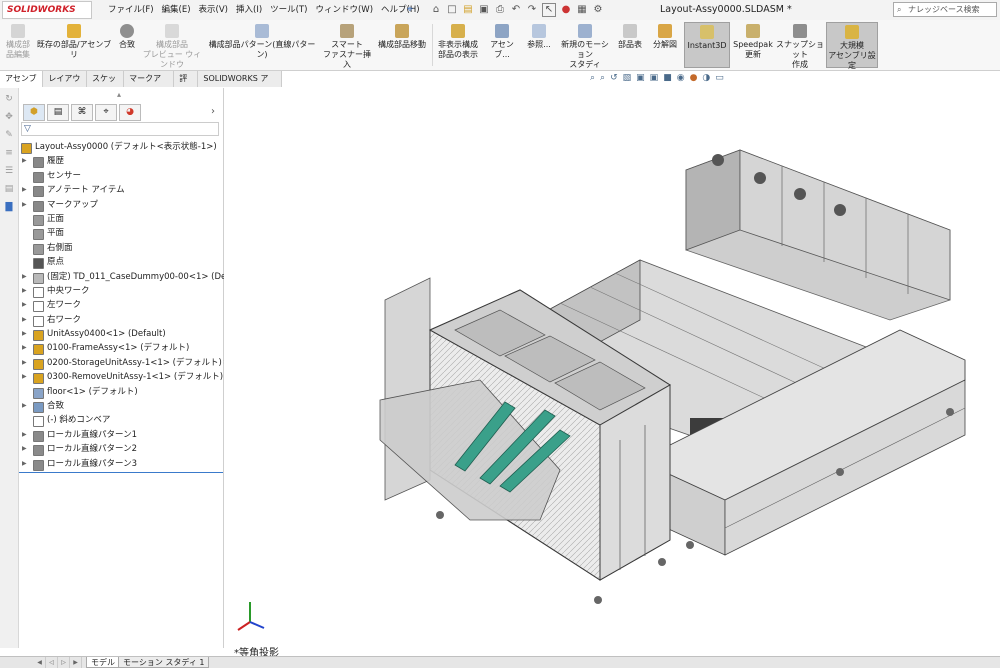 This screenshot has height=668, width=1000. What do you see at coordinates (694, 79) in the screenshot?
I see `edit-appearance-icon: ●` at bounding box center [694, 79].